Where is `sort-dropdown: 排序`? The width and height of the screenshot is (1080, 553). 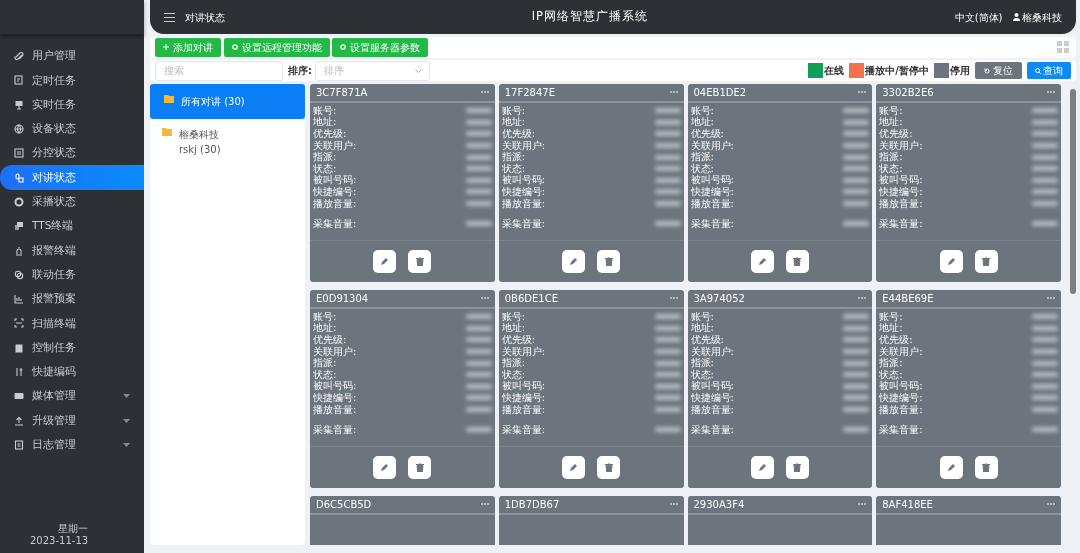
sort-dropdown: 排序 is located at coordinates (372, 70).